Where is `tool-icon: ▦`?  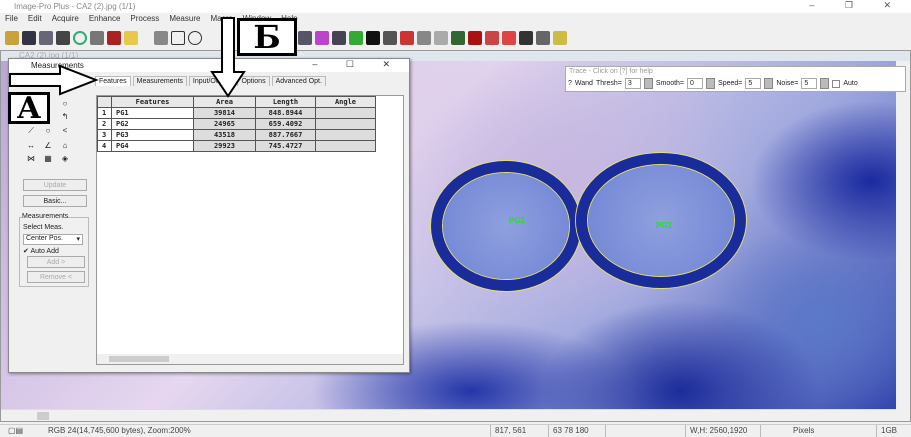 tool-icon: ▦ is located at coordinates (48, 160).